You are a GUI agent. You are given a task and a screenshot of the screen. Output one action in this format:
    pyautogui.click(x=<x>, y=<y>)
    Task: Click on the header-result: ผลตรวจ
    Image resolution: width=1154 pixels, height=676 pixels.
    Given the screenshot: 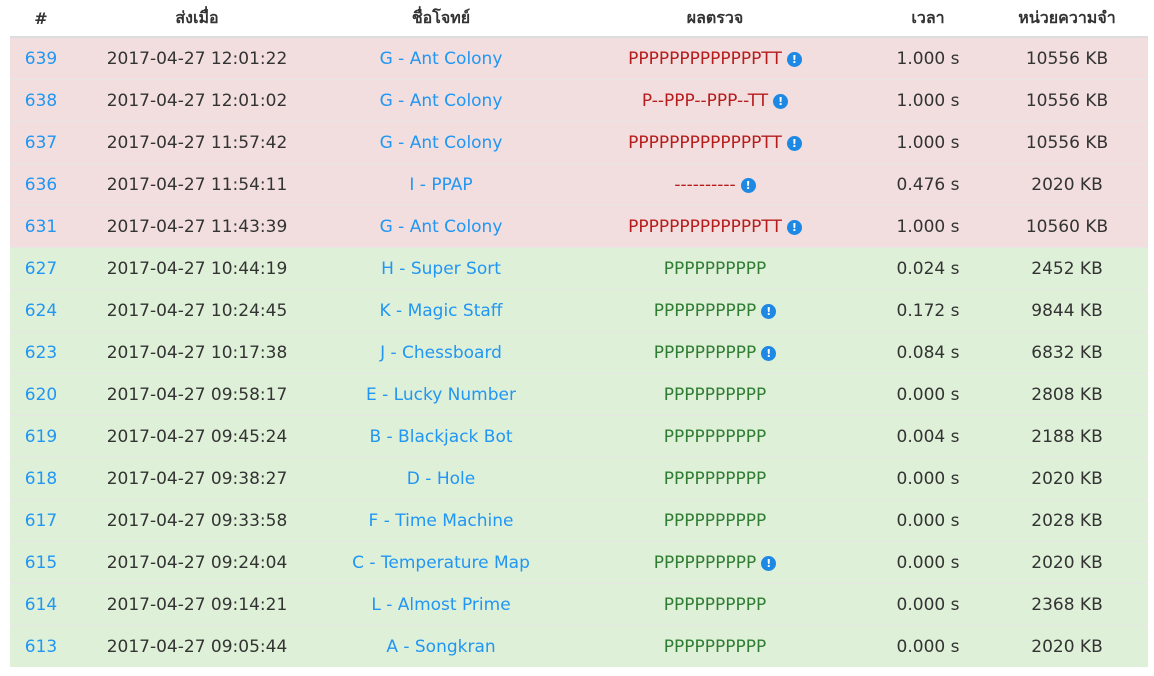 What is the action you would take?
    pyautogui.click(x=715, y=19)
    